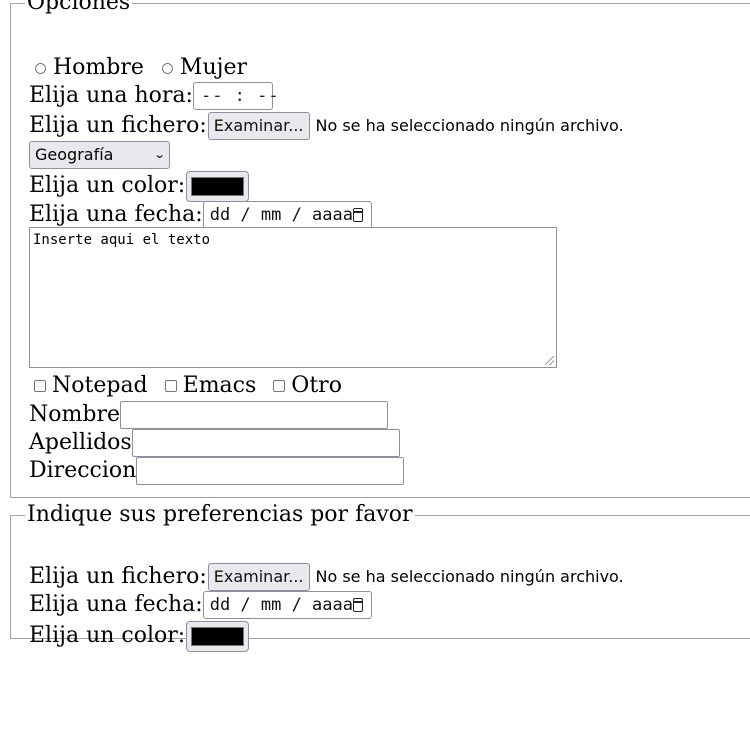 The height and width of the screenshot is (750, 750). I want to click on textarea-content: Inserte aqui el texto, so click(122, 240).